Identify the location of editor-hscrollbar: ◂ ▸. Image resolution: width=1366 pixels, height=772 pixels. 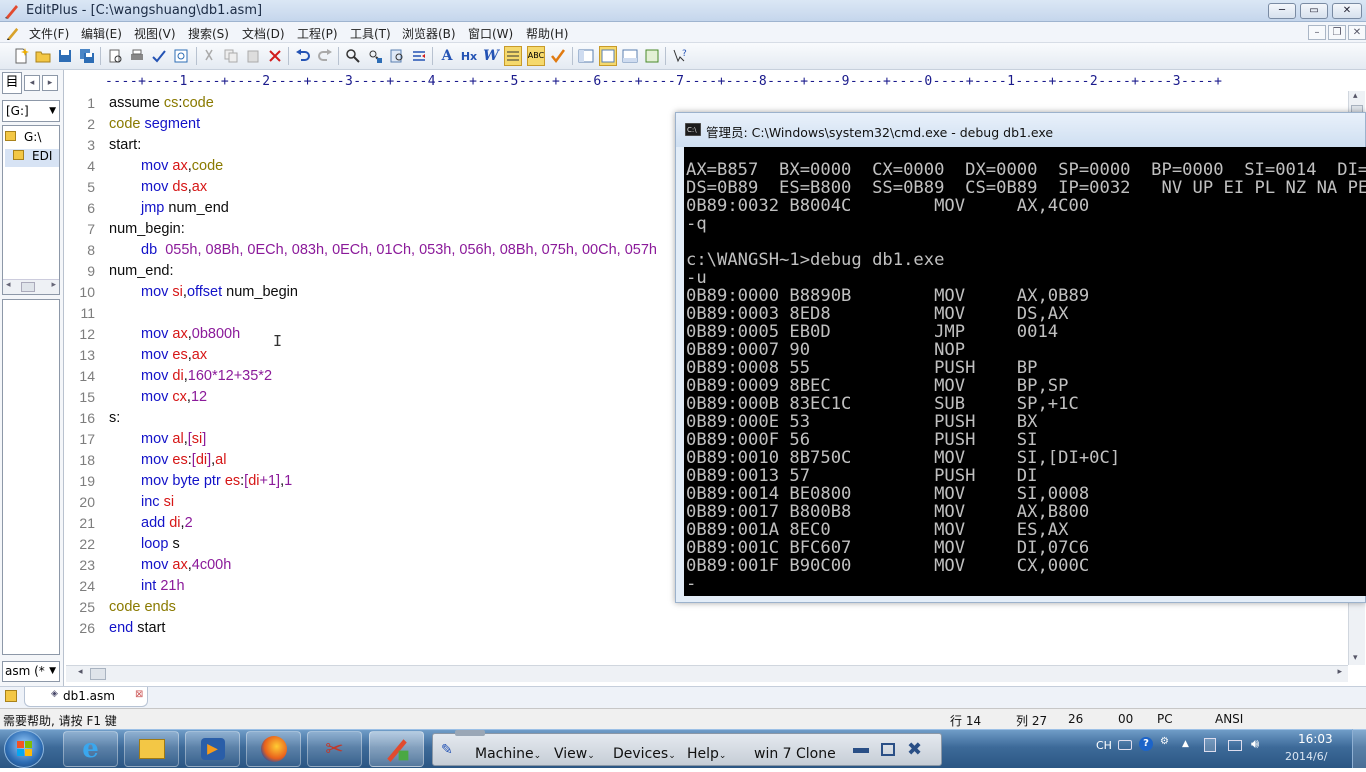
(707, 673).